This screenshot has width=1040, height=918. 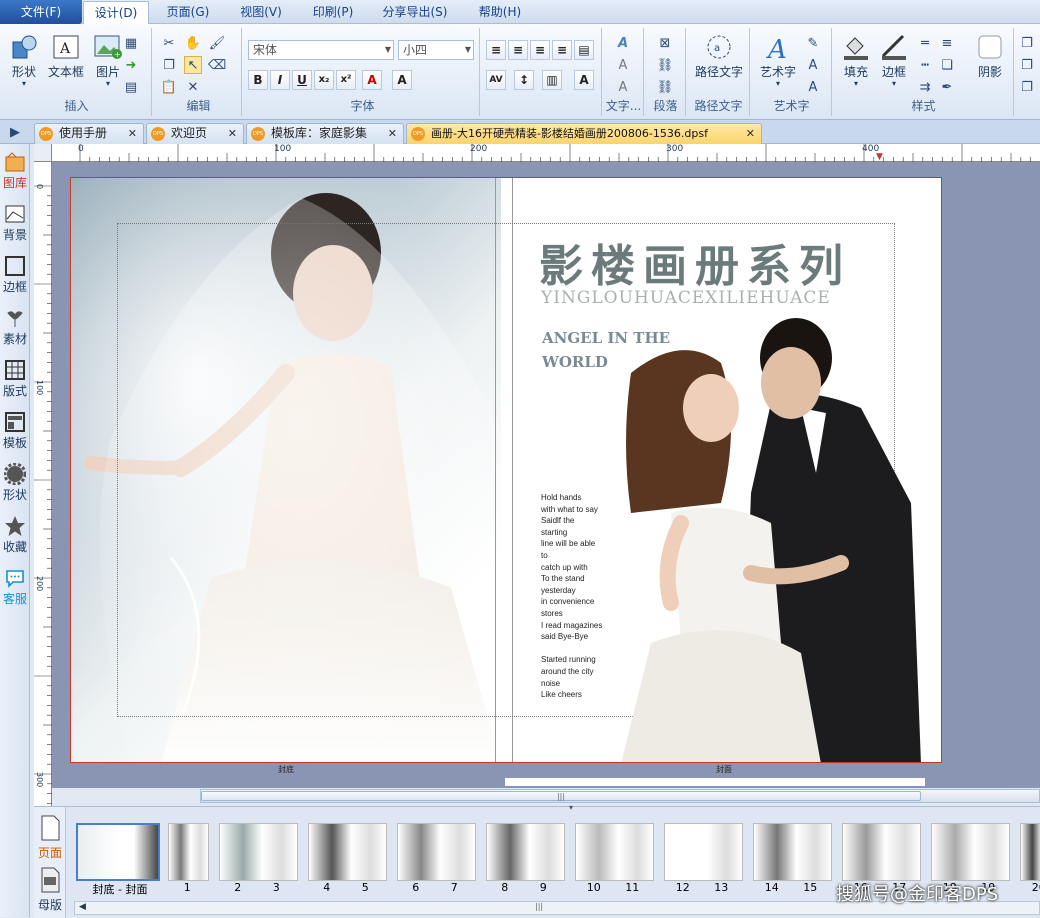 I want to click on line-weight-icon: ≡, so click(x=947, y=43).